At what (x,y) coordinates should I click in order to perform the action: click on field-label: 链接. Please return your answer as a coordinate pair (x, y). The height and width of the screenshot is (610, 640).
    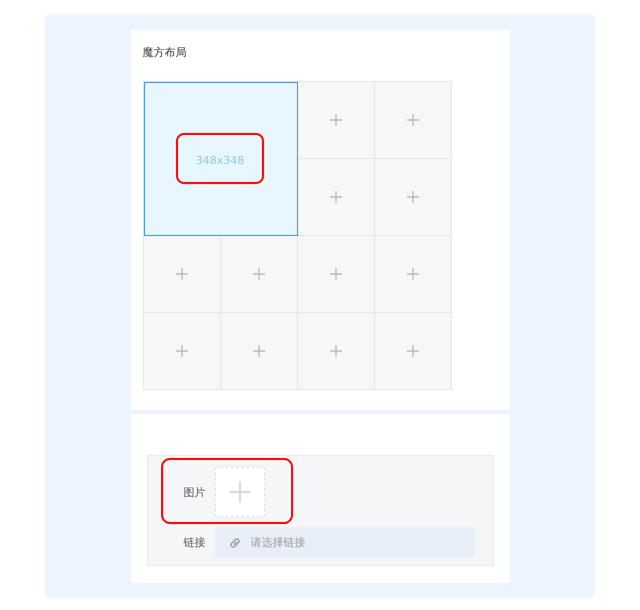
    Looking at the image, I should click on (195, 542).